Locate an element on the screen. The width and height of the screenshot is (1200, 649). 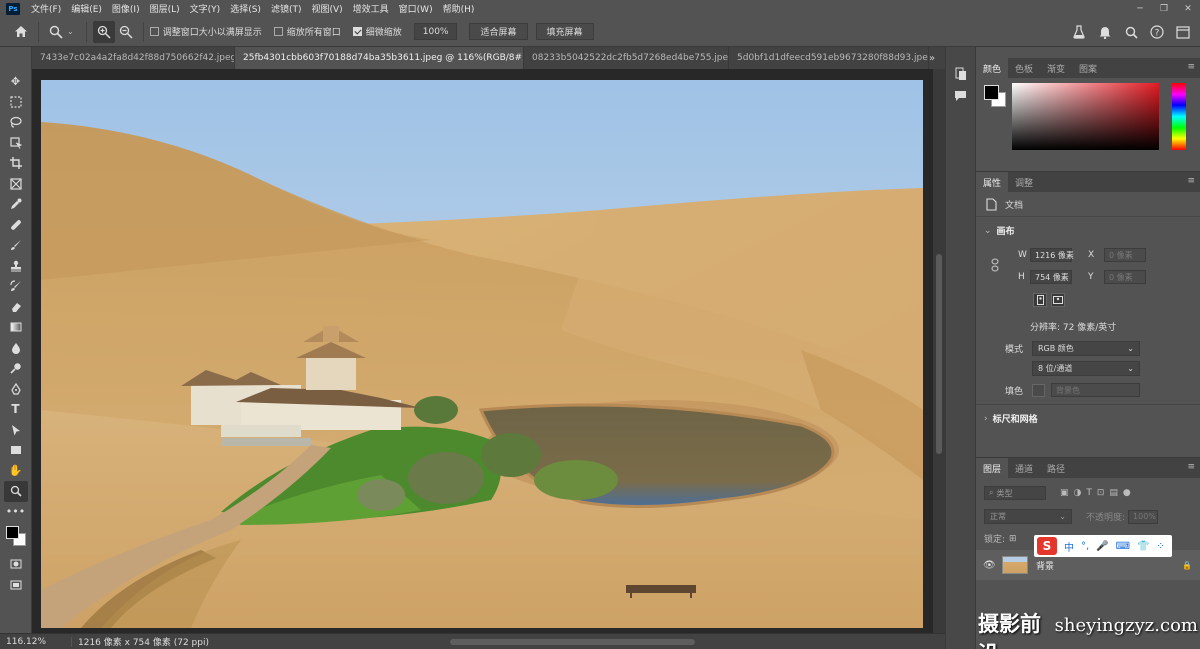
tab-channels: 通道 is located at coordinates (1024, 468).